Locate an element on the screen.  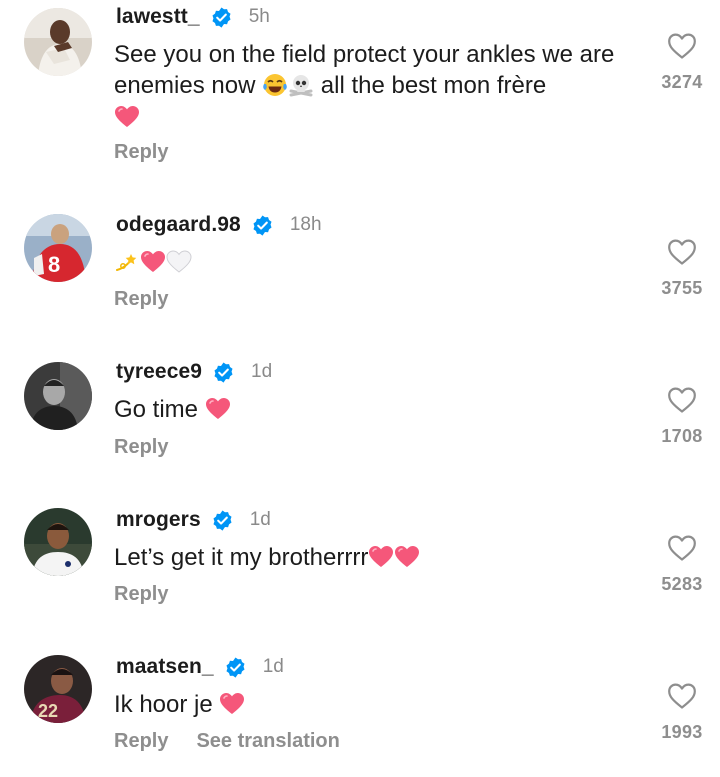
face-with-tears-of-joy-icon is located at coordinates (275, 85).